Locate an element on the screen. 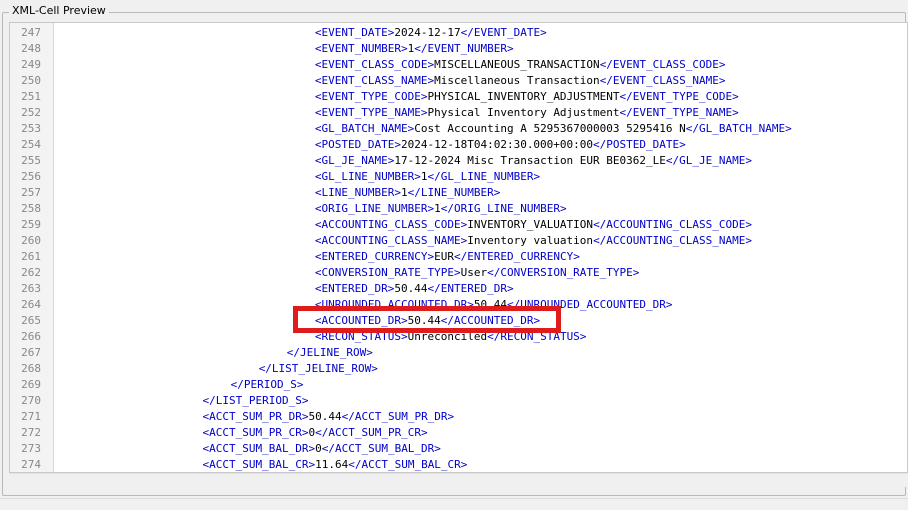  code-line: 263 <ENTERED_DR>50.44</ENTERED_DR> is located at coordinates (458, 289).